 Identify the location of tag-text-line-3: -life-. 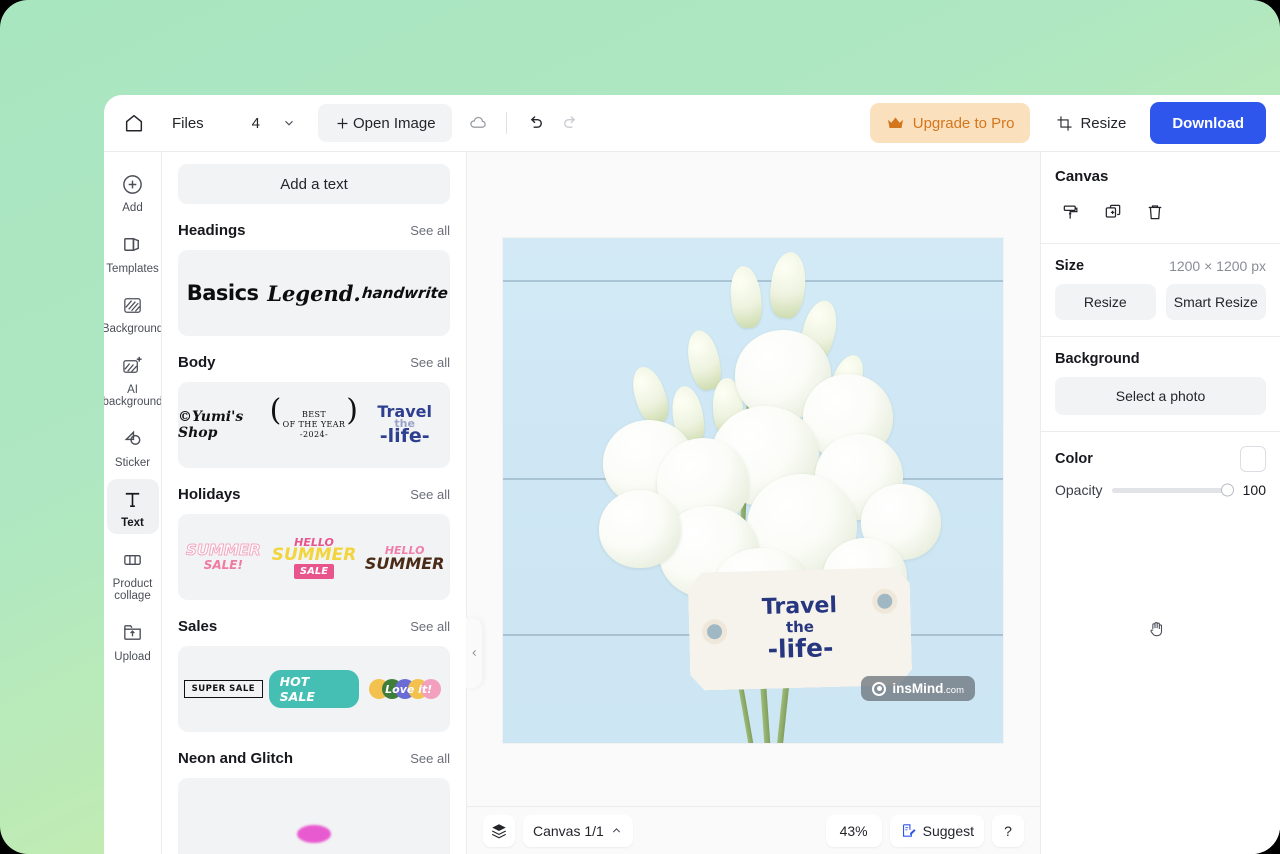
(800, 649).